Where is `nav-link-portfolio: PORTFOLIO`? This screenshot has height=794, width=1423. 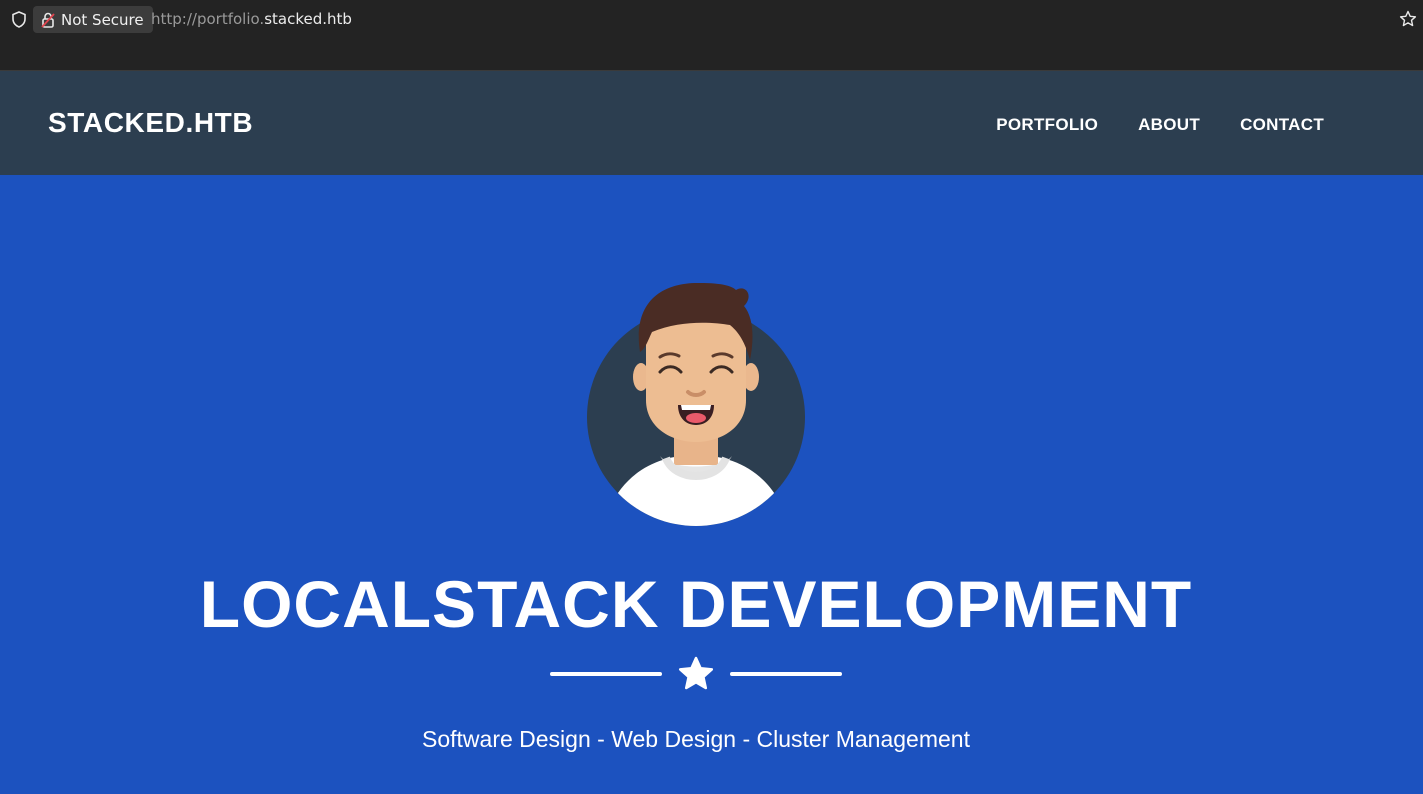 nav-link-portfolio: PORTFOLIO is located at coordinates (1047, 125).